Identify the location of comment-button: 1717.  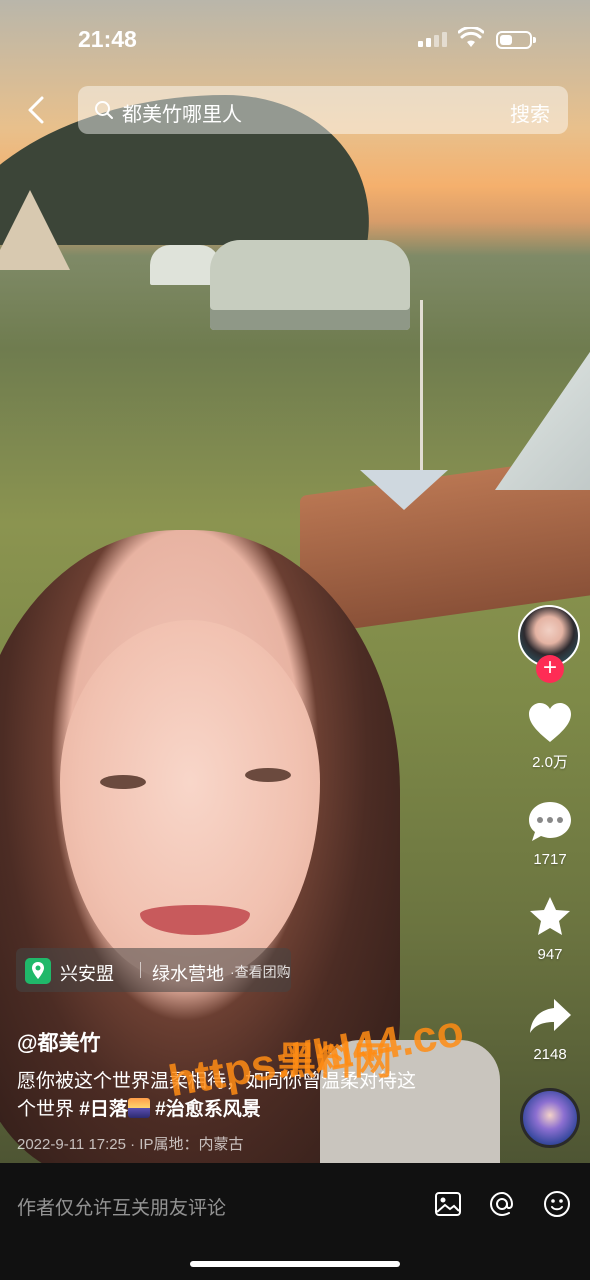
(550, 834).